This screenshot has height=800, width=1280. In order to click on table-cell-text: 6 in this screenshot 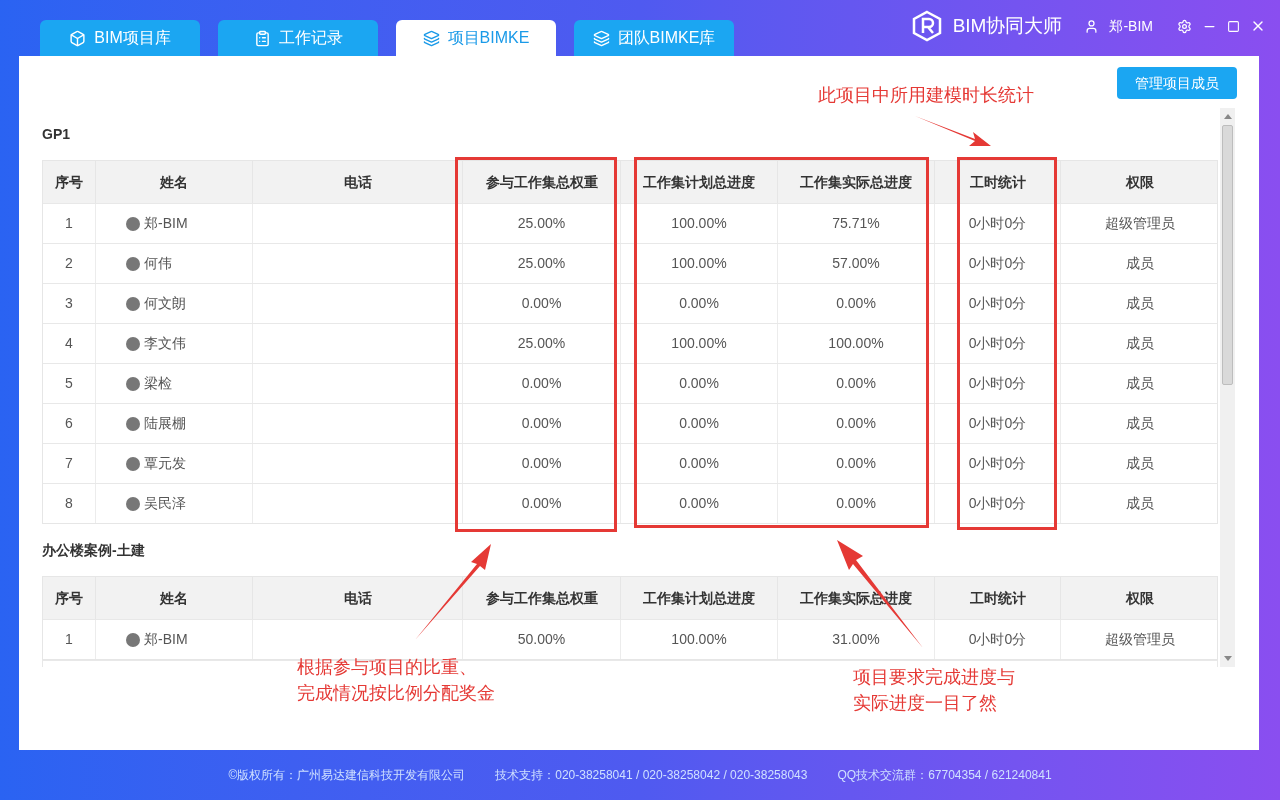, I will do `click(69, 423)`.